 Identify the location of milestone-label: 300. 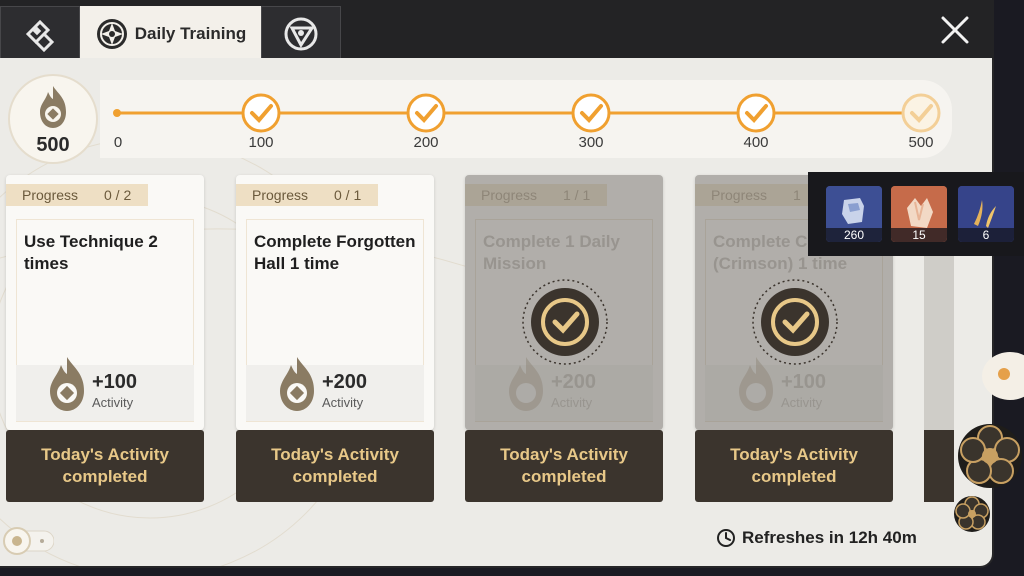
(591, 142).